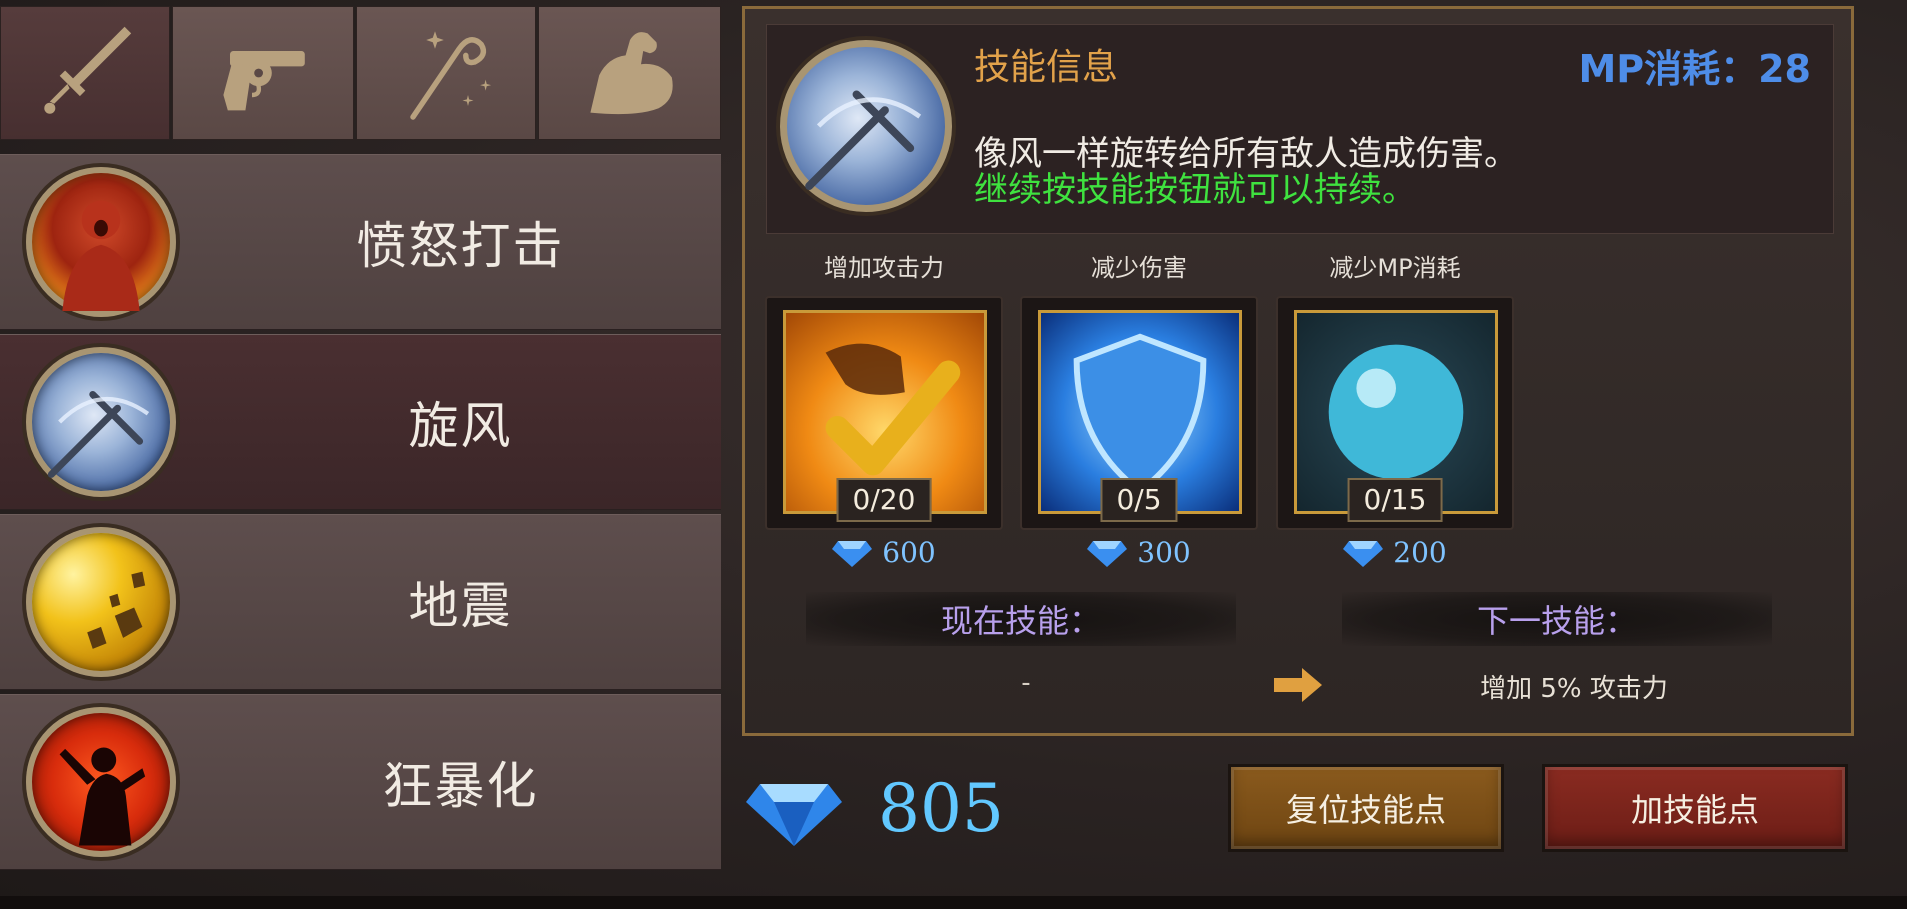 Image resolution: width=1907 pixels, height=909 pixels. Describe the element at coordinates (953, 902) in the screenshot. I see `bottom-strip` at that location.